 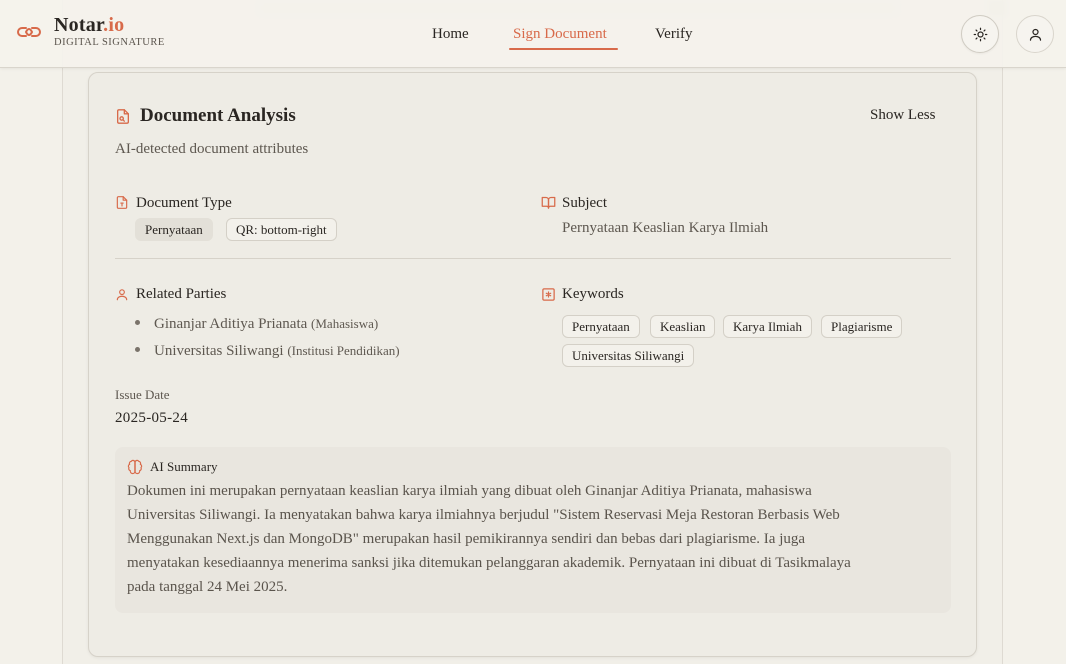 What do you see at coordinates (135, 467) in the screenshot?
I see `brain-icon` at bounding box center [135, 467].